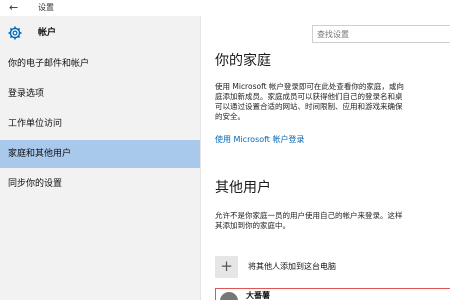 The height and width of the screenshot is (300, 450). I want to click on sidebar-item-email-accounts: 你的电子邮件和帐户, so click(100, 64).